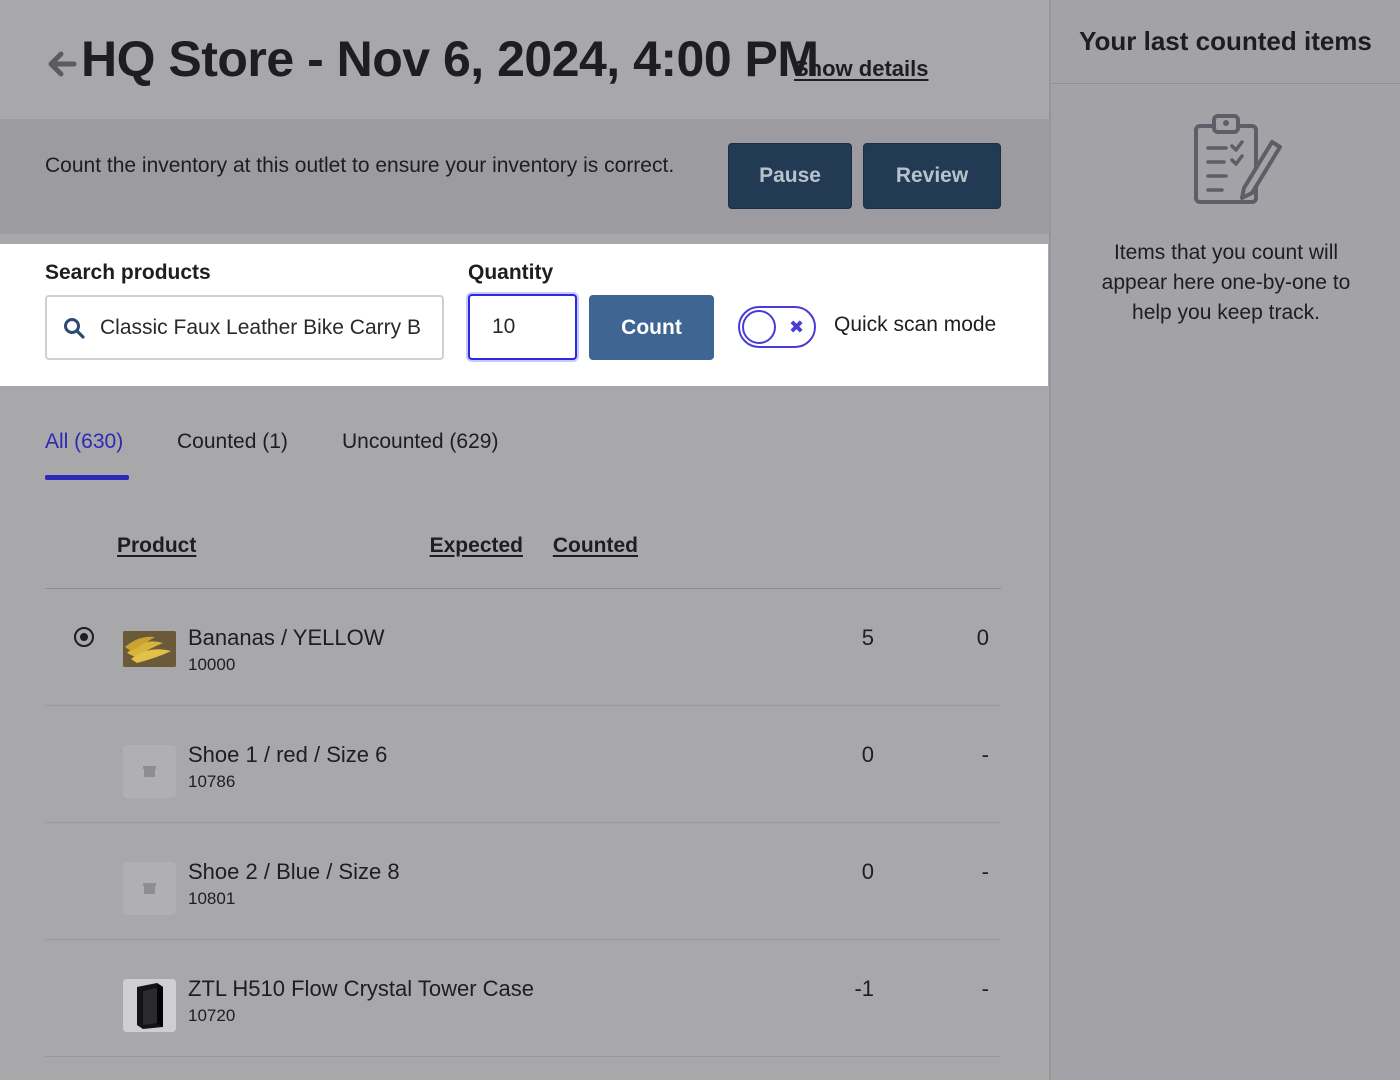 The width and height of the screenshot is (1400, 1080). I want to click on product-name: Shoe 2 / Blue / Size 8, so click(294, 871).